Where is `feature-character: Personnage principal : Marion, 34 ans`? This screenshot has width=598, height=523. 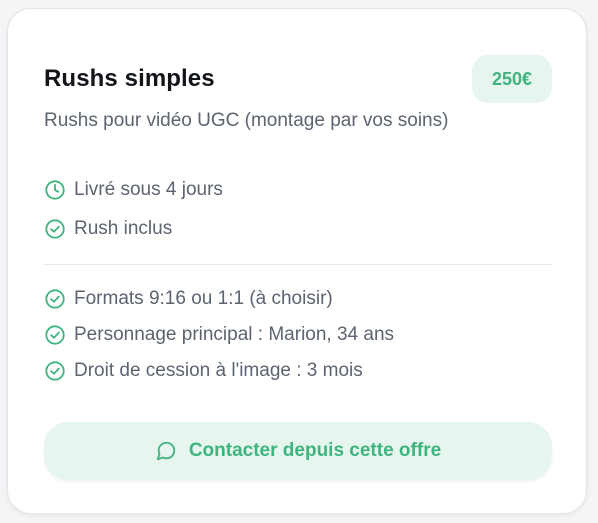 feature-character: Personnage principal : Marion, 34 ans is located at coordinates (219, 335).